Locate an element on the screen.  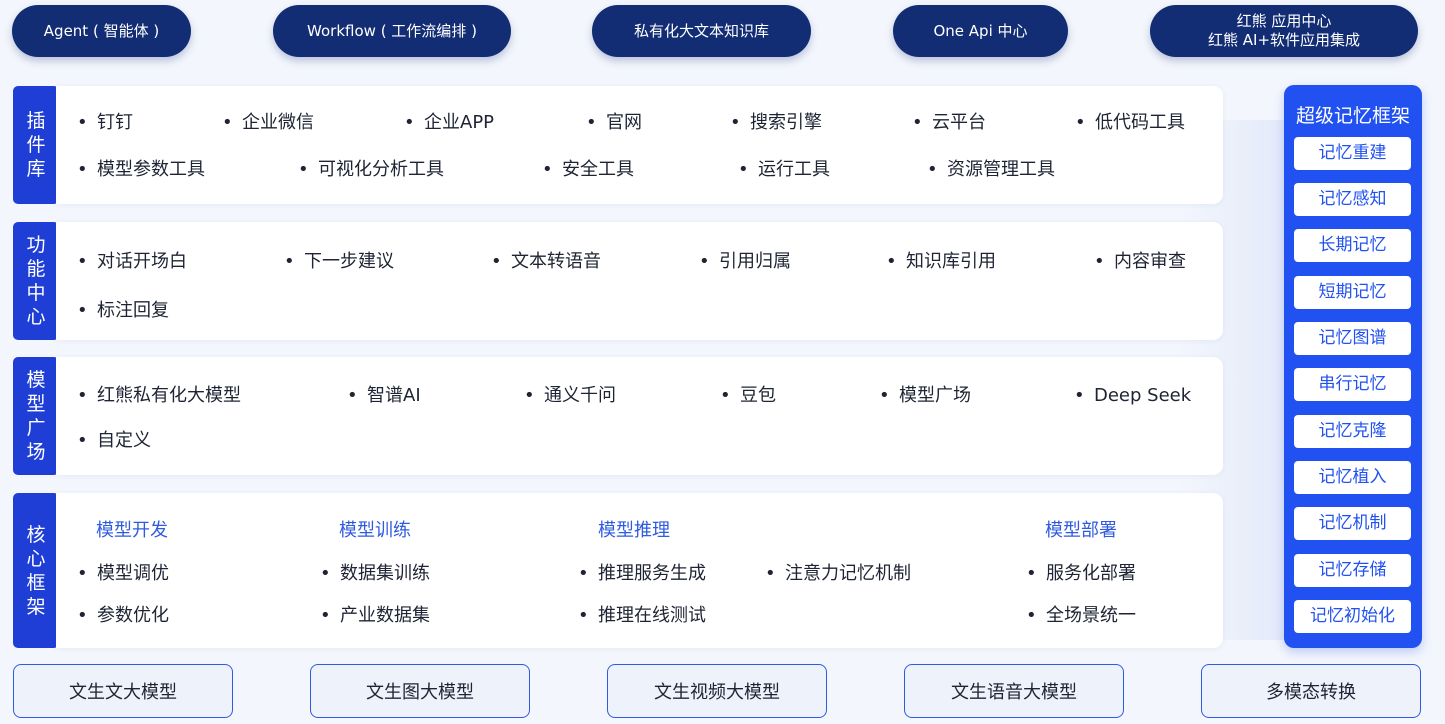
section-panel-models: 红熊私有化大模型 智谱AI 通义千问 豆包 模型广场 Deep Seek 自定义 is located at coordinates (639, 416).